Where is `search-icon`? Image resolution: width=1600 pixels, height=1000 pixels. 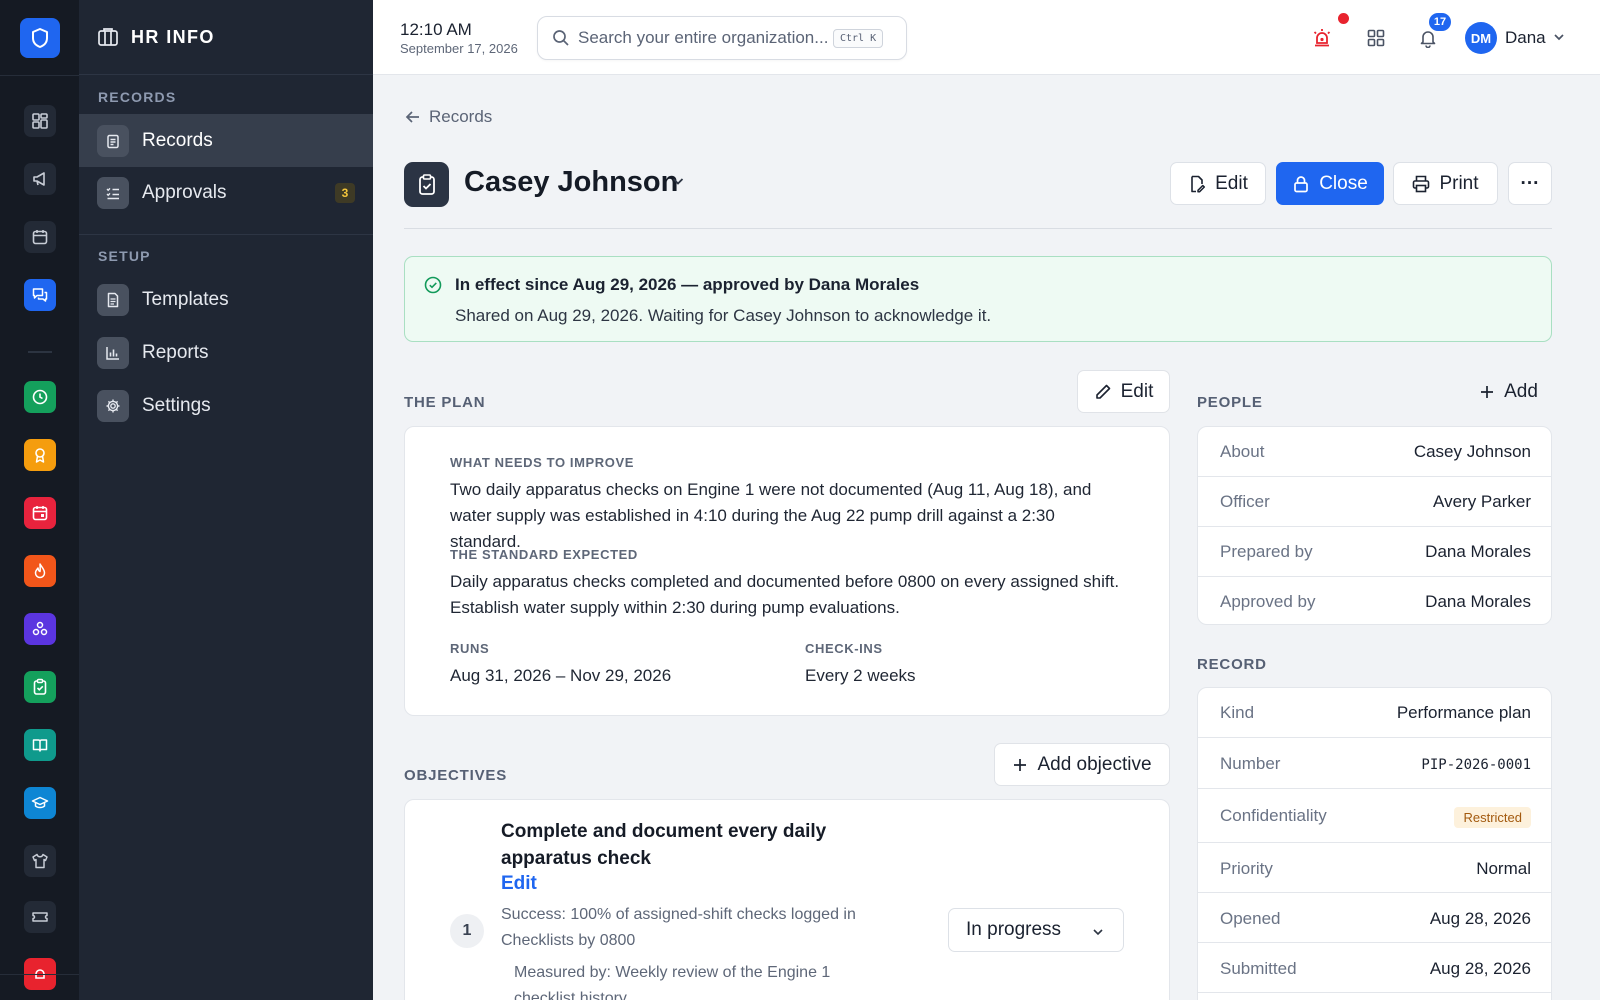 search-icon is located at coordinates (561, 38).